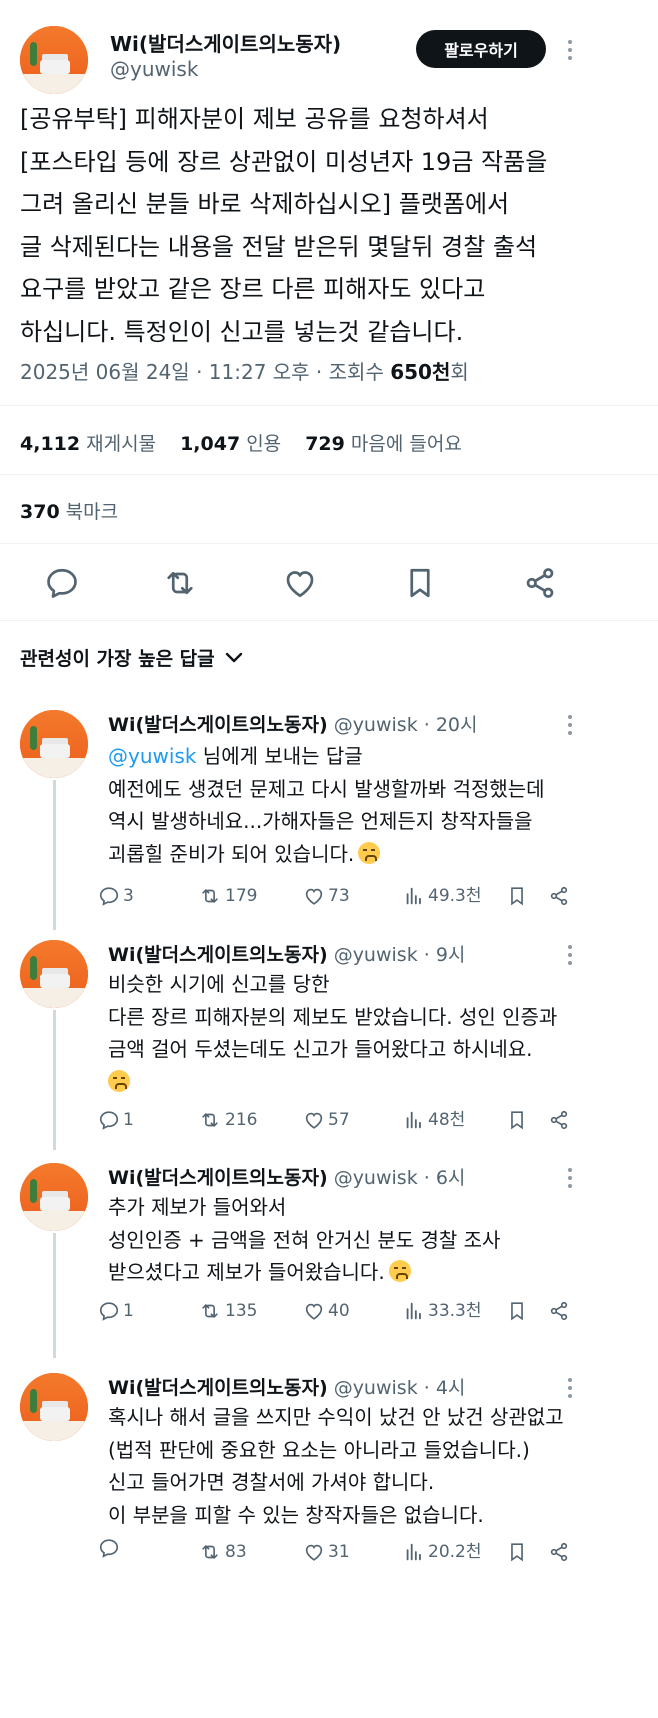  What do you see at coordinates (279, 756) in the screenshot?
I see `reply-to-text: 님에게 보내는 답글` at bounding box center [279, 756].